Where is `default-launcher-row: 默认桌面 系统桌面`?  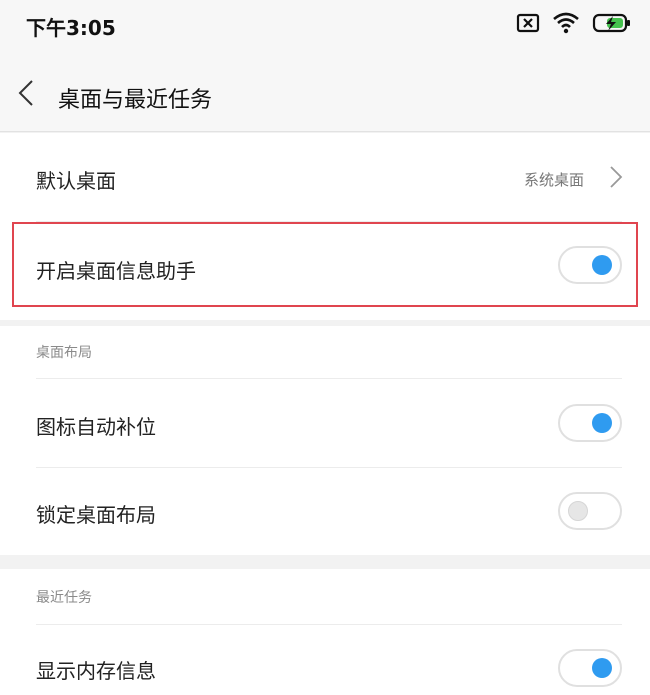 default-launcher-row: 默认桌面 系统桌面 is located at coordinates (325, 177).